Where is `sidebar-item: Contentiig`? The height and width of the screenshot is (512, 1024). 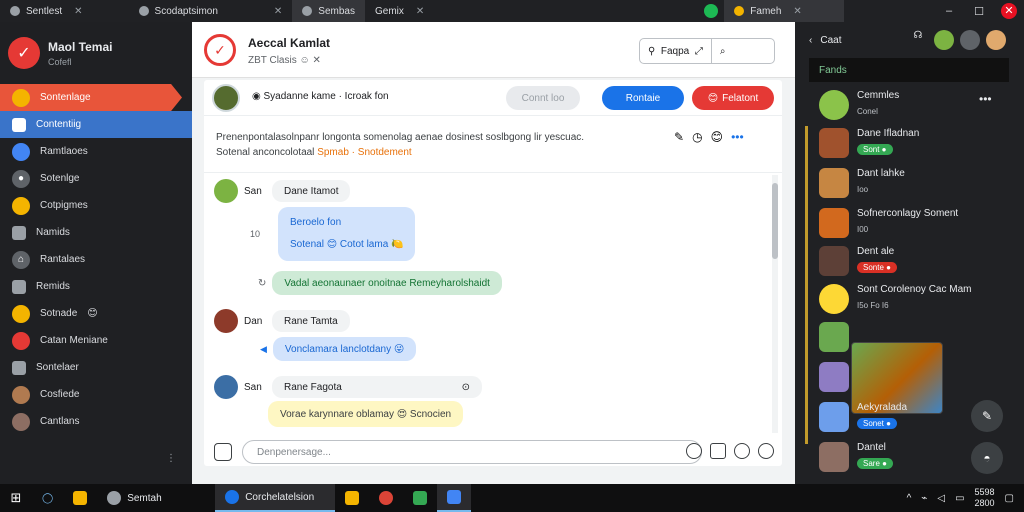 sidebar-item: Contentiig is located at coordinates (96, 124).